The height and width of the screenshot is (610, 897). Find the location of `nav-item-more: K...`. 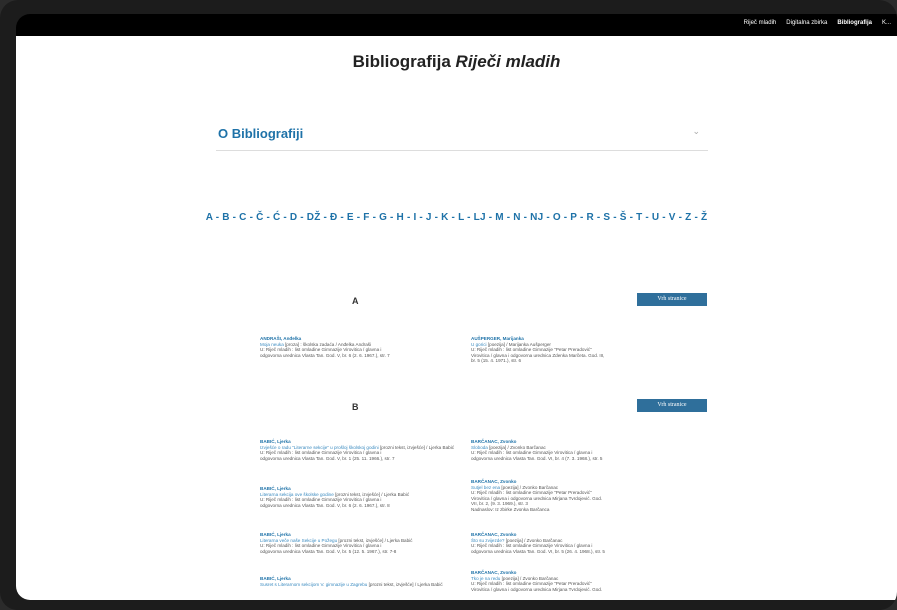

nav-item-more: K... is located at coordinates (886, 23).